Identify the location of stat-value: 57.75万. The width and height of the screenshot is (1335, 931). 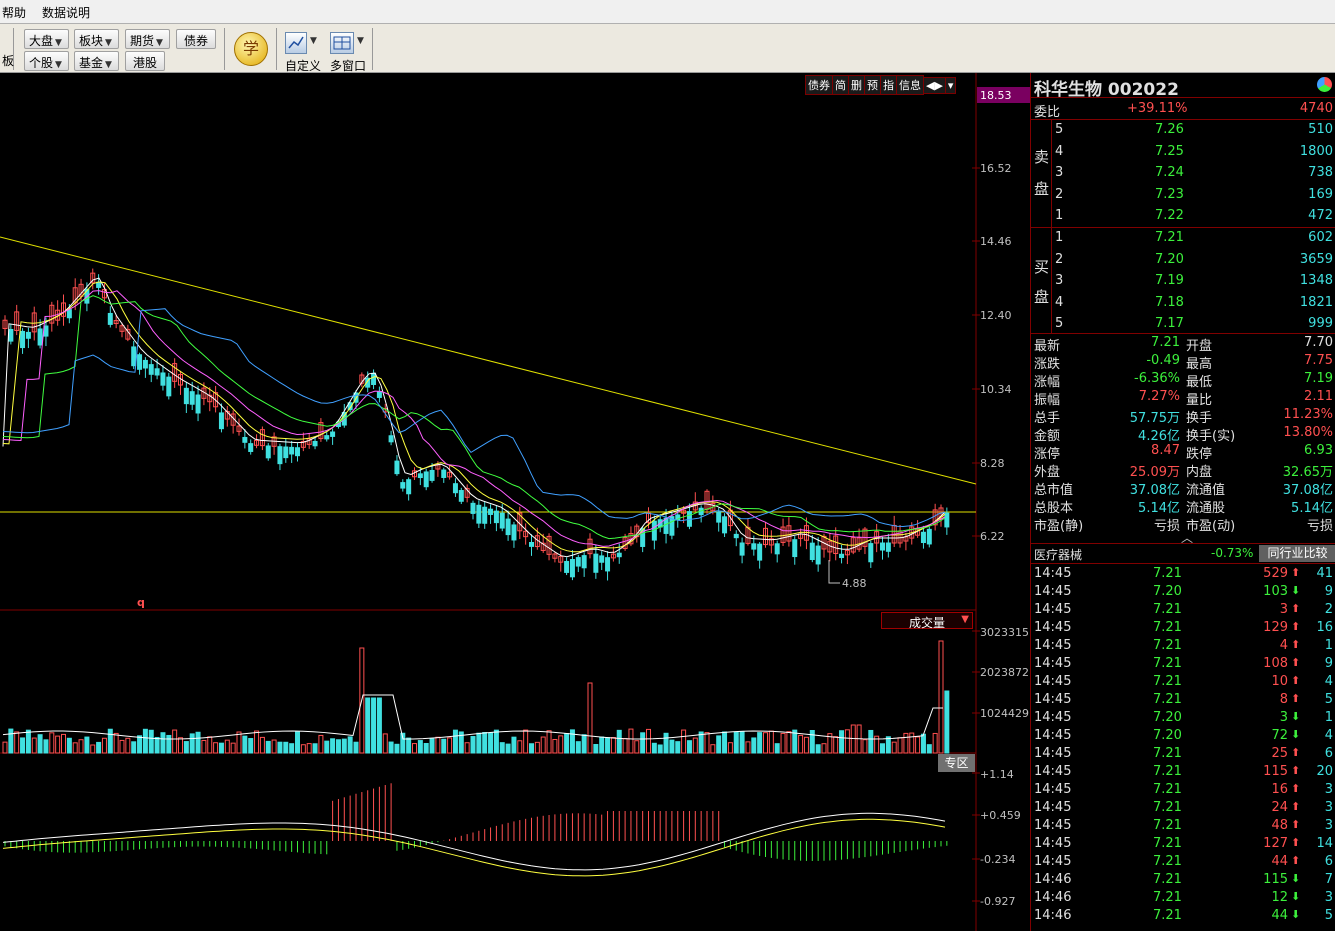
(1154, 418).